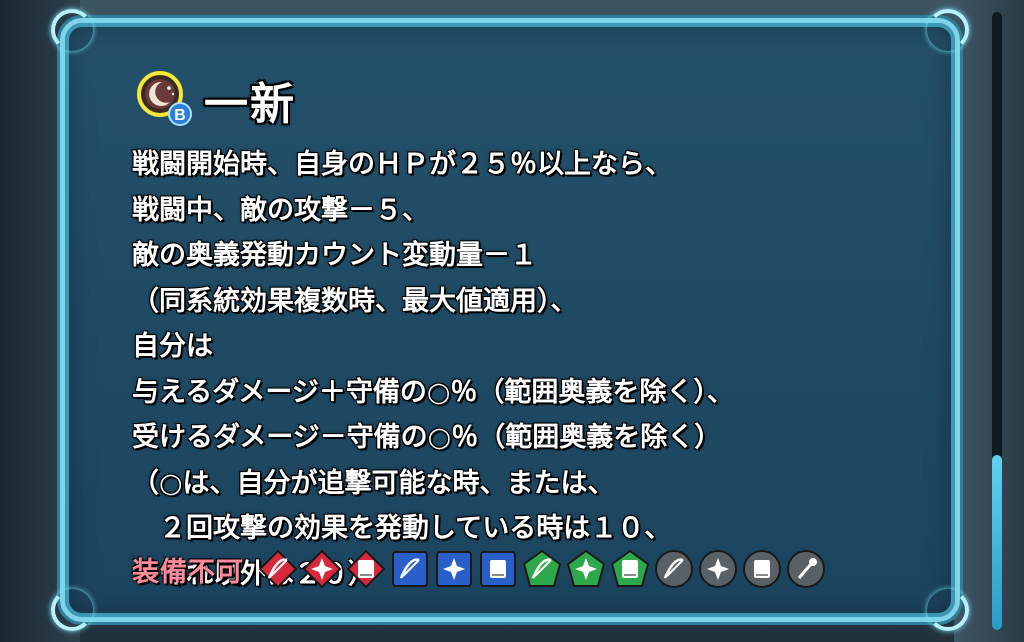  What do you see at coordinates (586, 568) in the screenshot?
I see `green-dagger-icon` at bounding box center [586, 568].